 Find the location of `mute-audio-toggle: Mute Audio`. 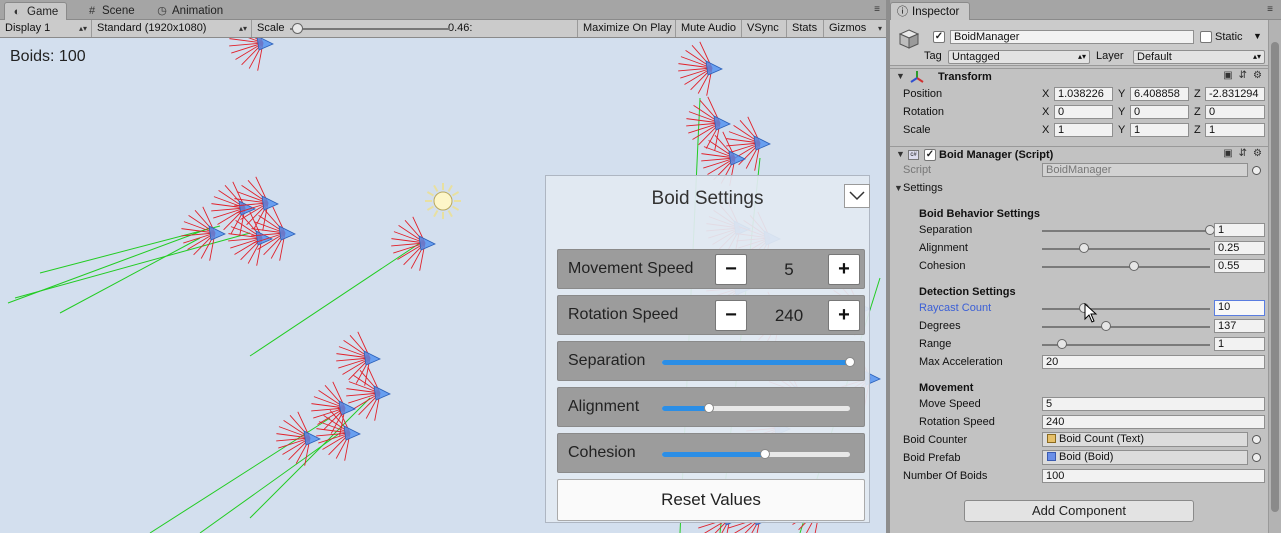

mute-audio-toggle: Mute Audio is located at coordinates (709, 28).